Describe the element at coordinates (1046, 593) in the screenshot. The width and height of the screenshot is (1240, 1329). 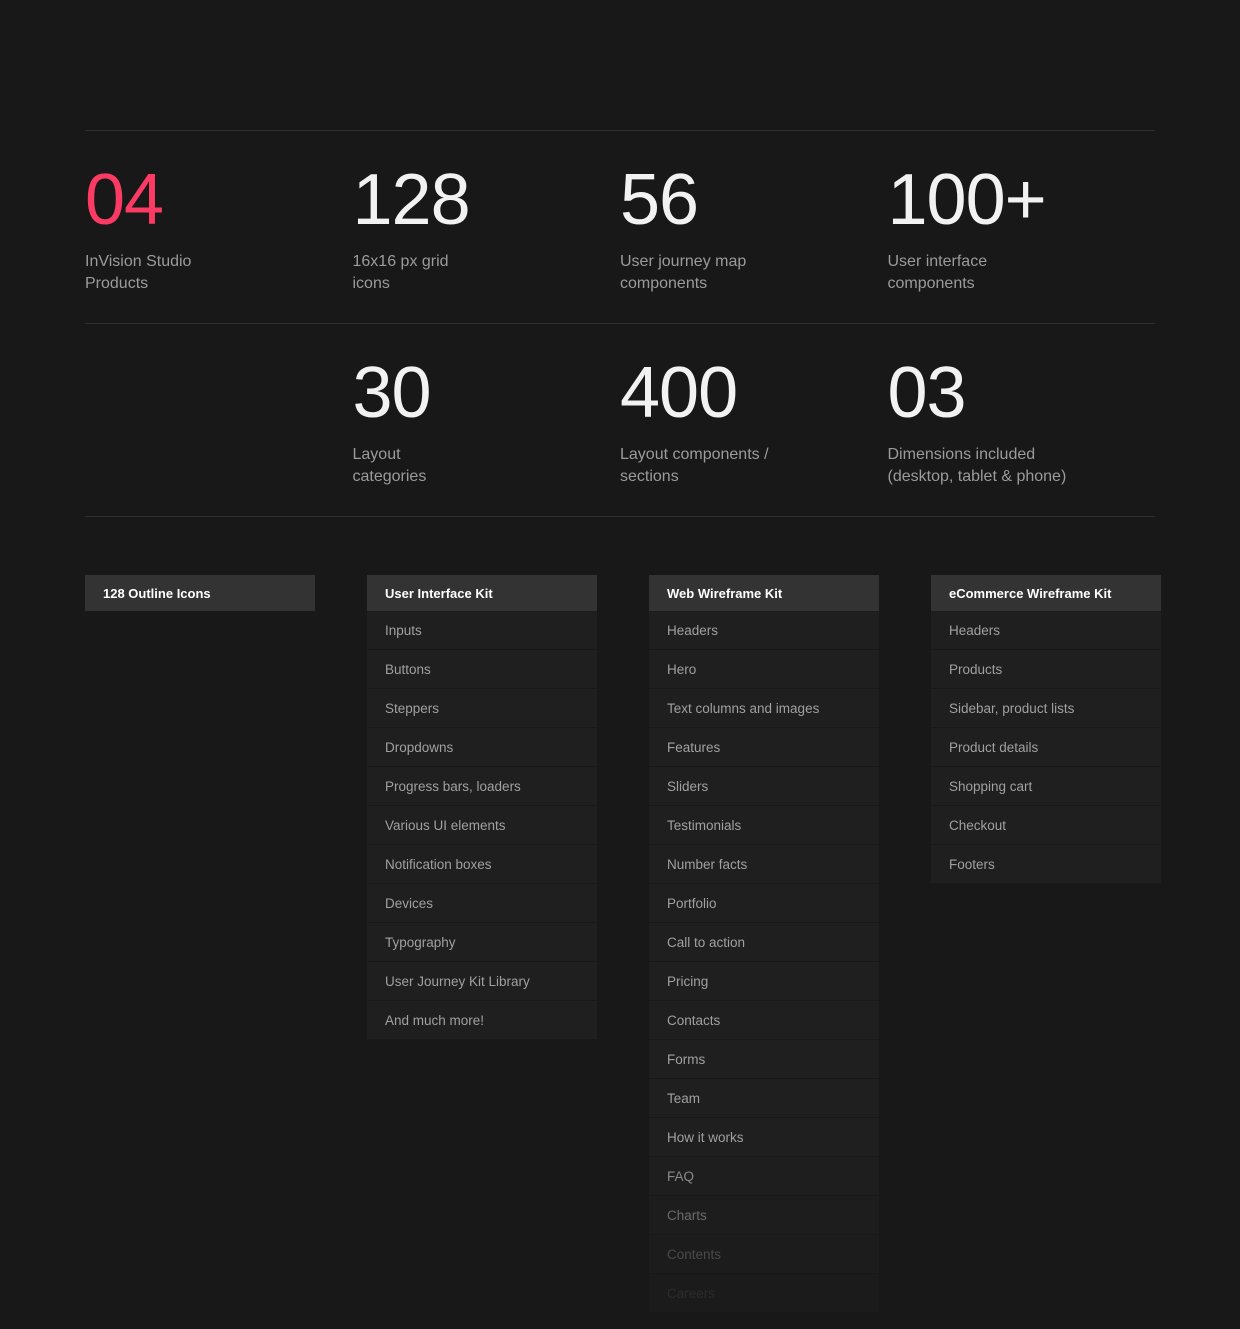
I see `kit-header: eCommerce Wireframe Kit` at that location.